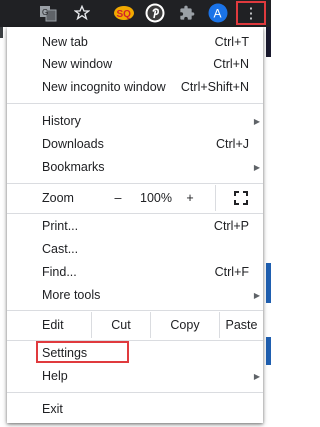  Describe the element at coordinates (241, 325) in the screenshot. I see `paste-button: Paste` at that location.